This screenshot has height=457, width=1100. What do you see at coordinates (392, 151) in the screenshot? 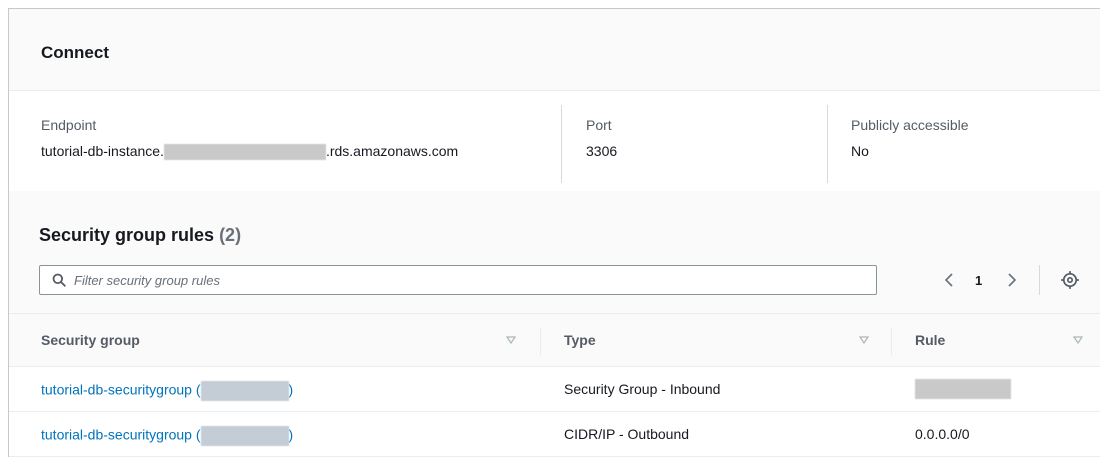
I see `endpoint-suffix: .rds.amazonaws.com` at bounding box center [392, 151].